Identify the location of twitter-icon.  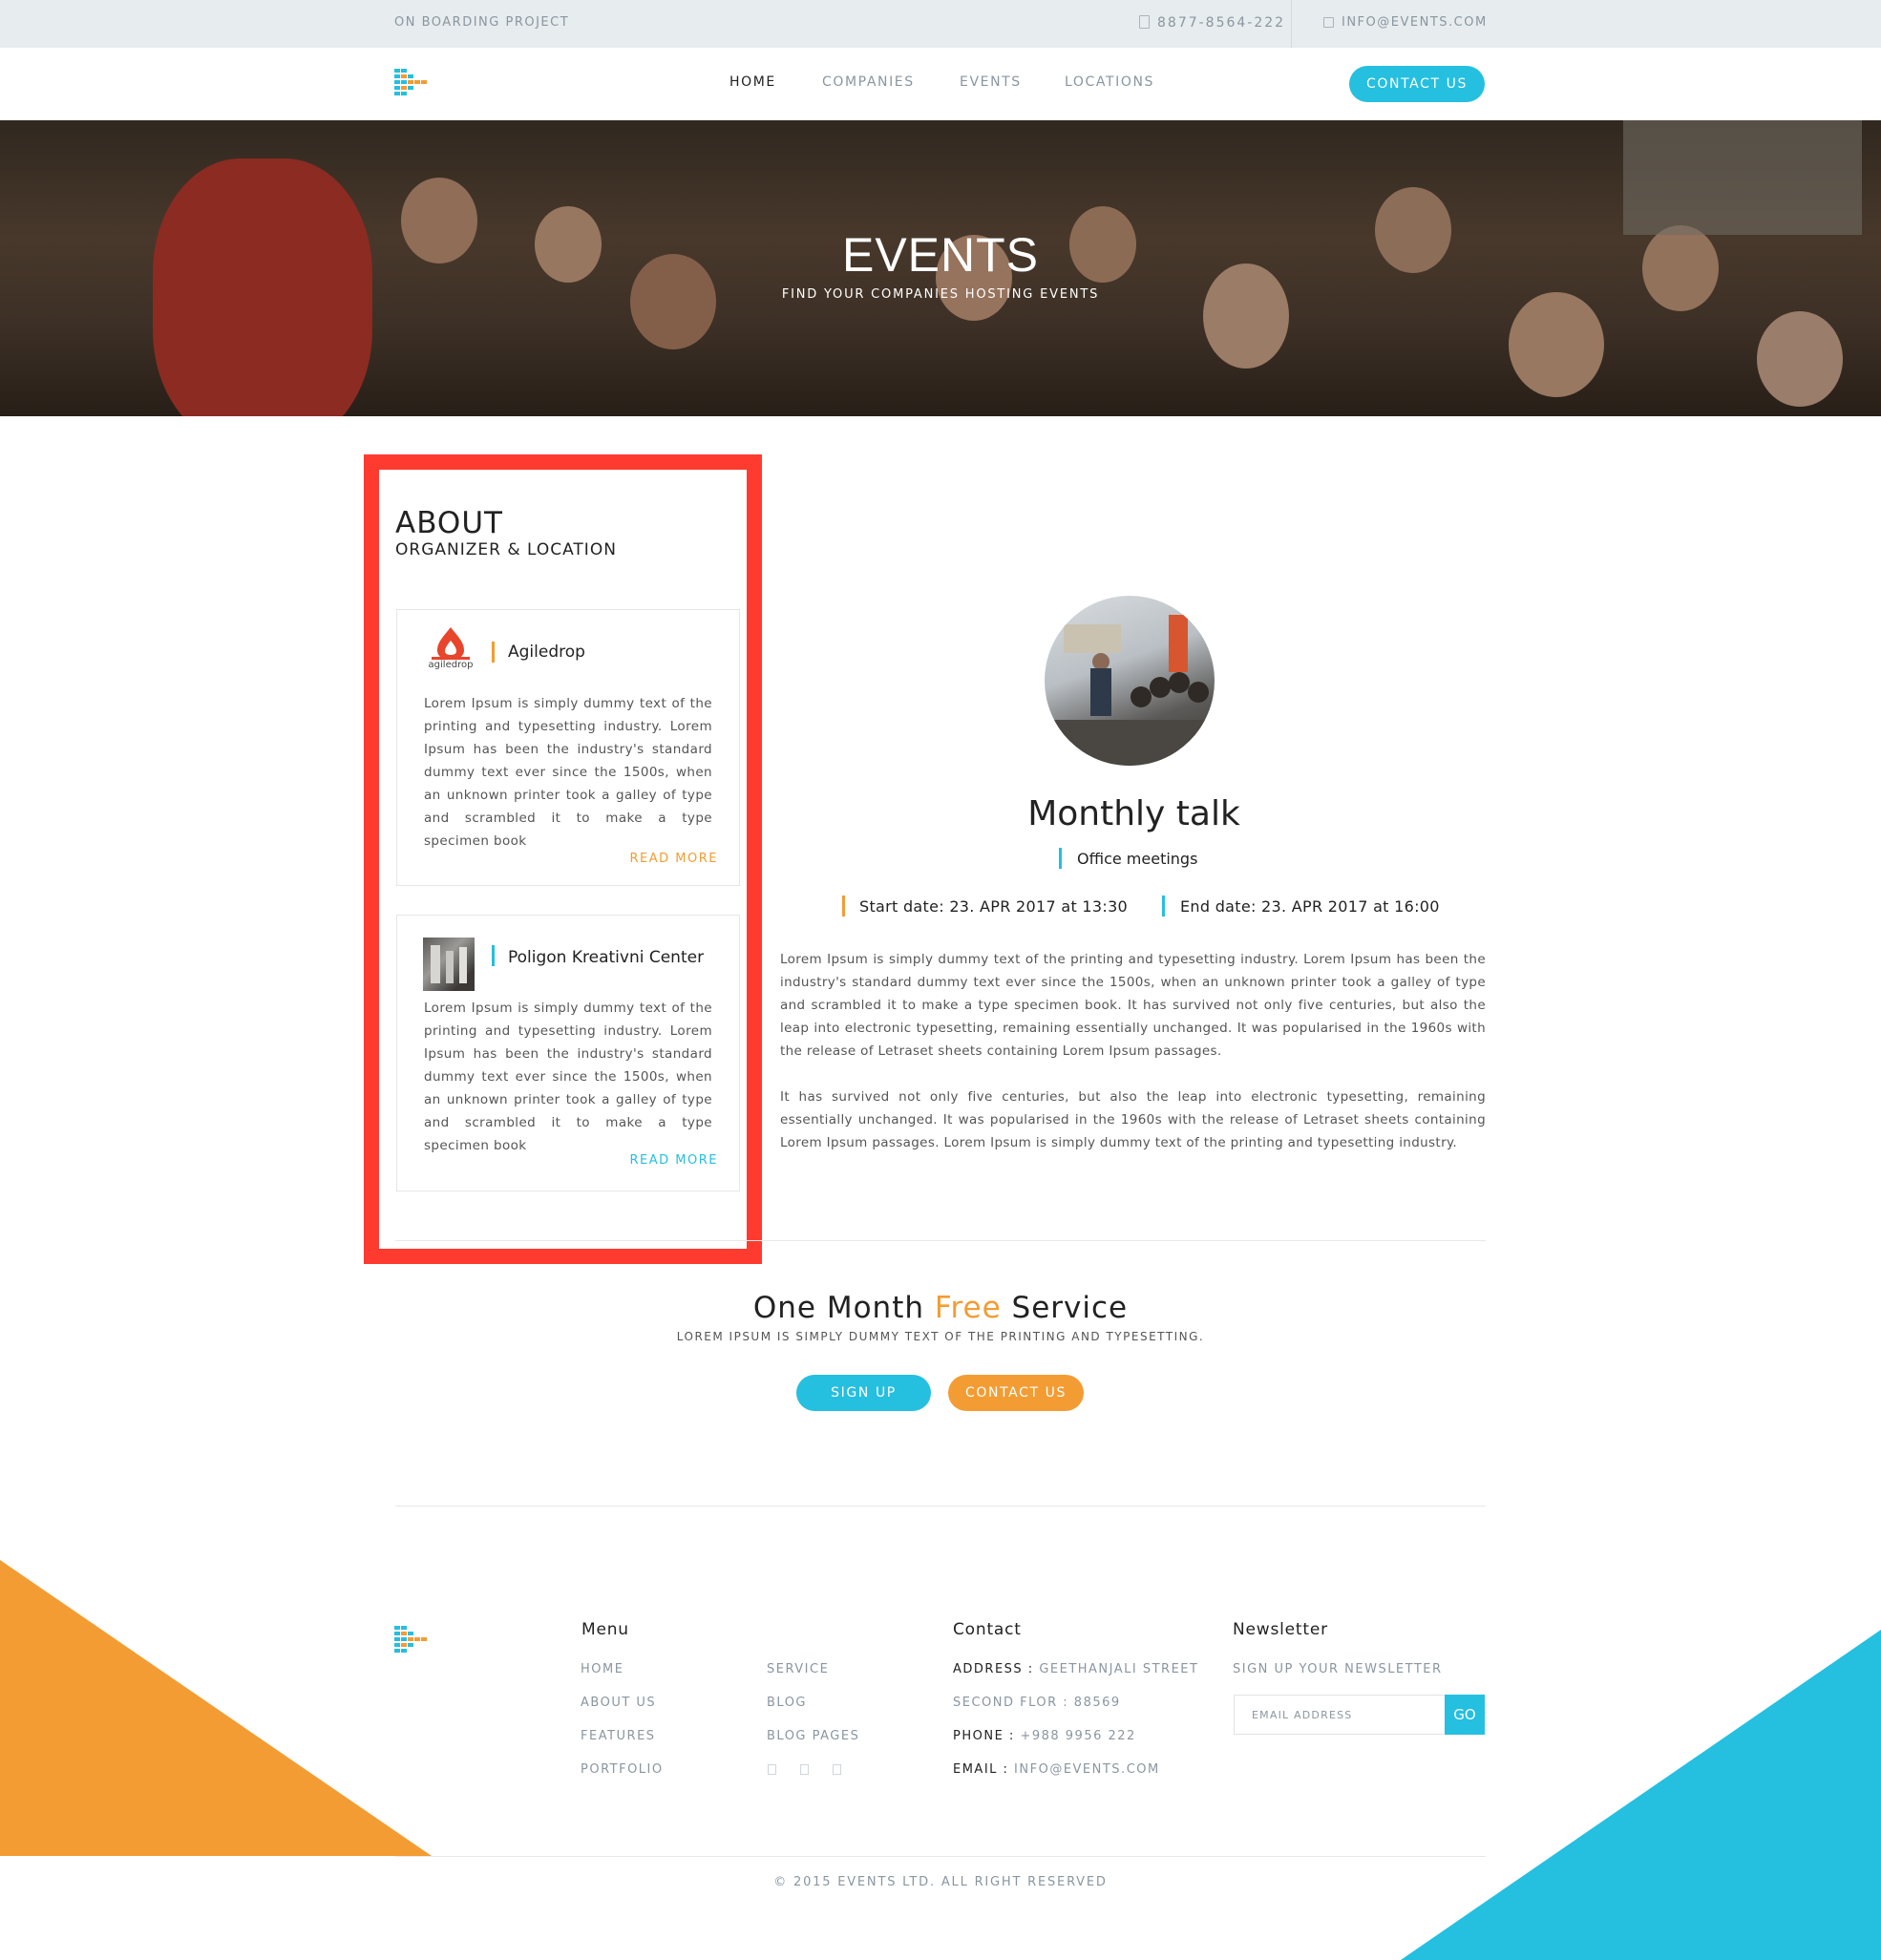
(804, 1769).